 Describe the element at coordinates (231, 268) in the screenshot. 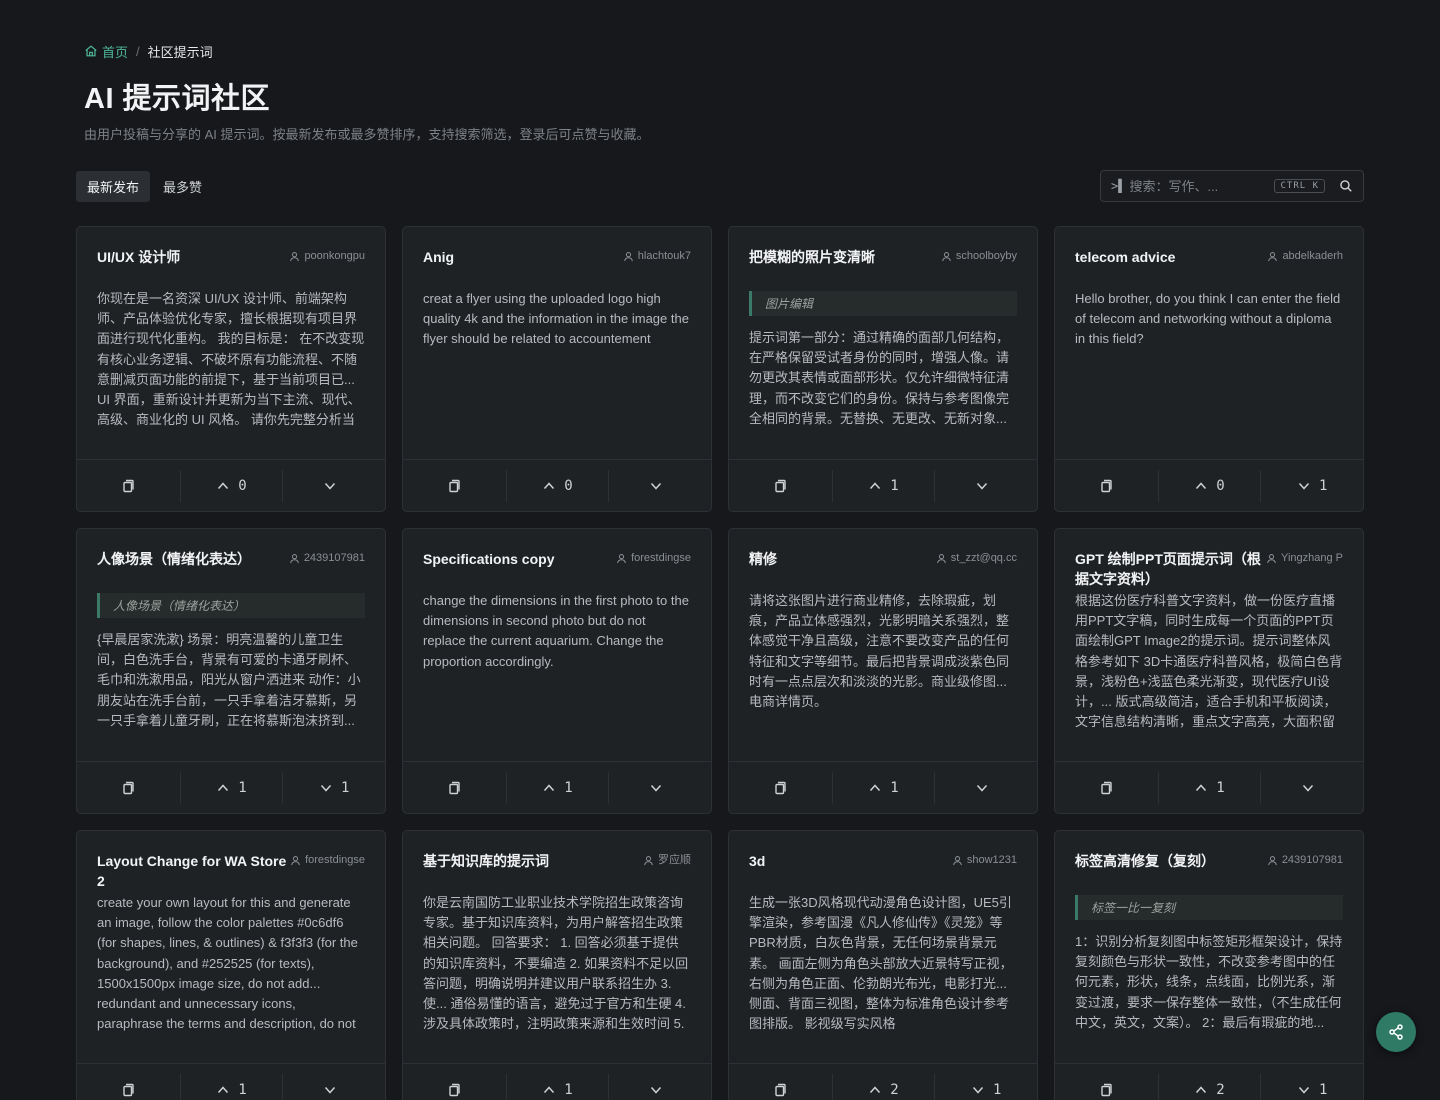

I see `card-header: UI/UX 设计师 poonkongpu` at that location.